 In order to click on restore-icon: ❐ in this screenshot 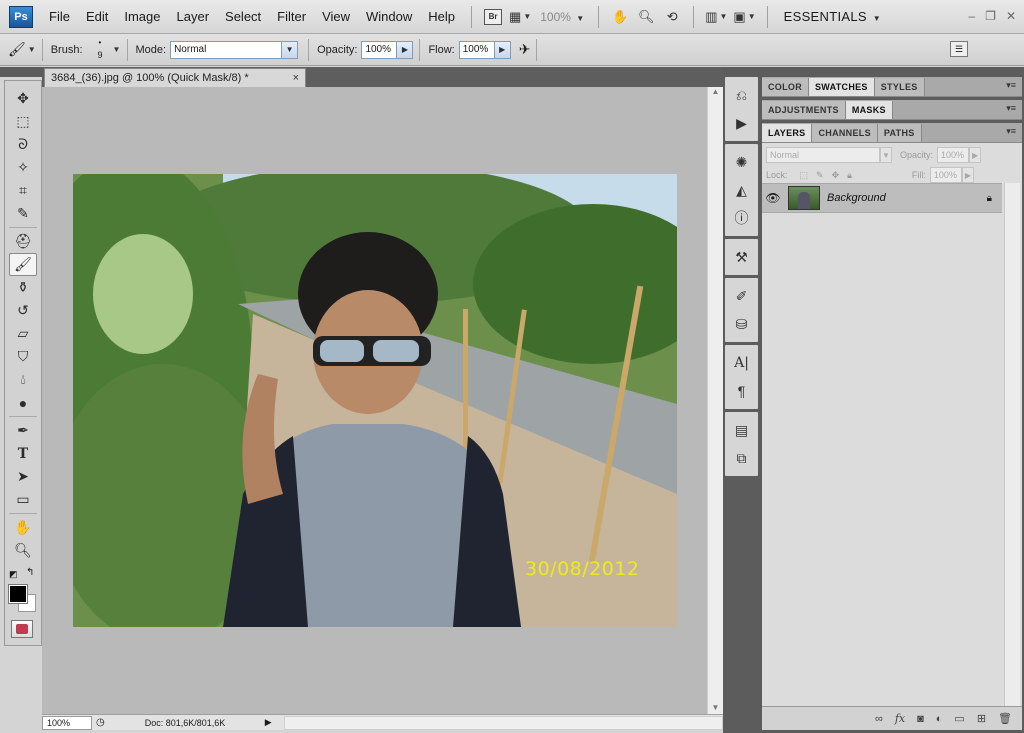, I will do `click(990, 16)`.